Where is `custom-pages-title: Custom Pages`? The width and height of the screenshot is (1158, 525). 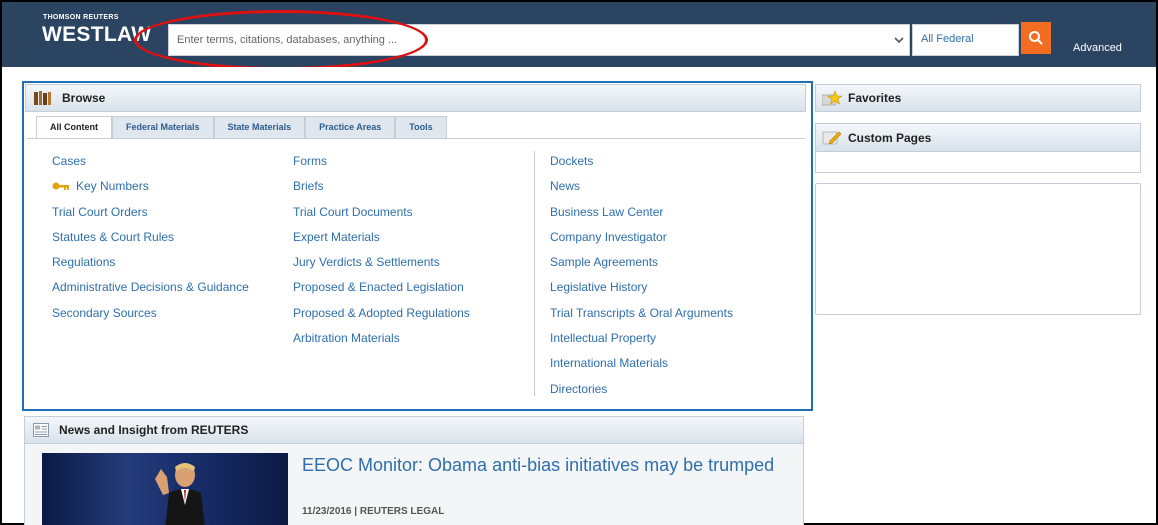 custom-pages-title: Custom Pages is located at coordinates (890, 137).